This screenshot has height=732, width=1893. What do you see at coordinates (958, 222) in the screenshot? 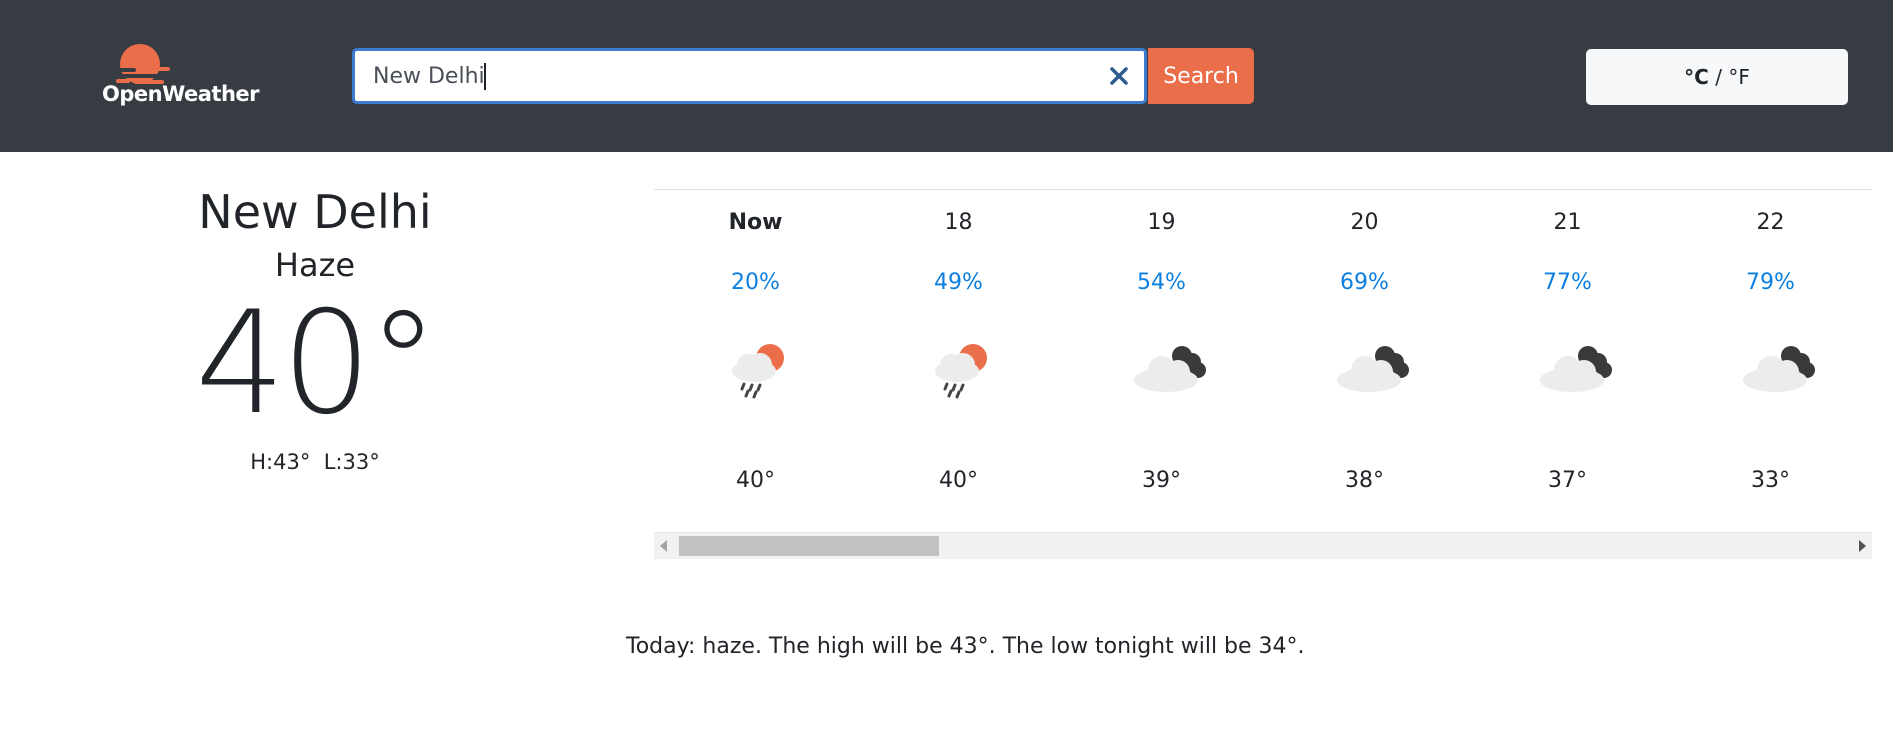
I see `forecast-time: 18` at bounding box center [958, 222].